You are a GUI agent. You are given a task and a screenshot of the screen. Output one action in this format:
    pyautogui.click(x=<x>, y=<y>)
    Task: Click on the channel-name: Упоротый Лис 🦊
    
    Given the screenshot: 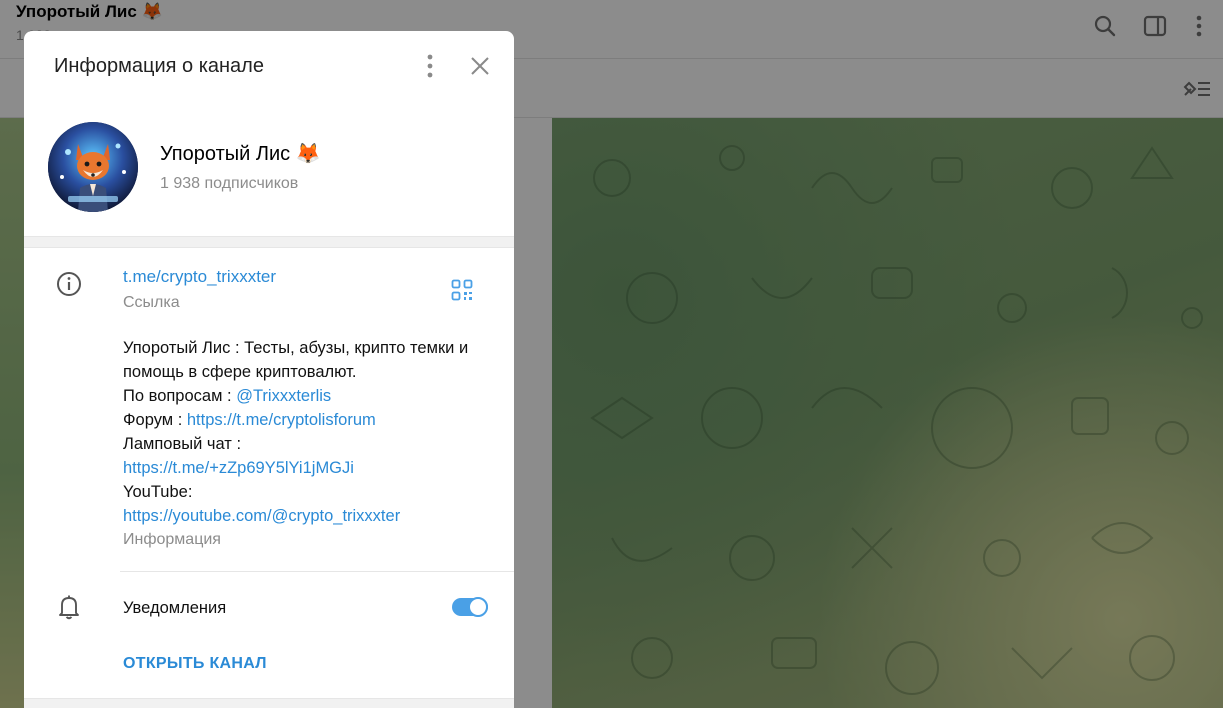 What is the action you would take?
    pyautogui.click(x=240, y=154)
    